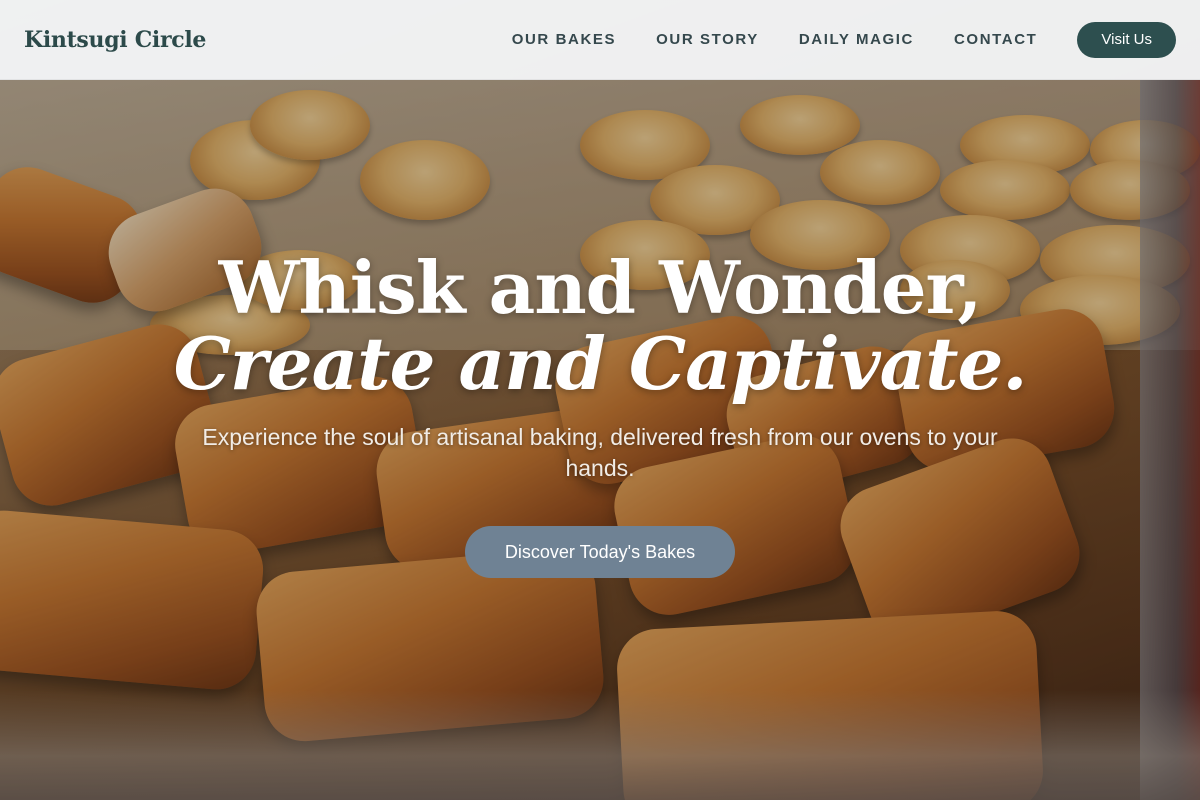  What do you see at coordinates (995, 39) in the screenshot?
I see `nav-contact: CONTACT` at bounding box center [995, 39].